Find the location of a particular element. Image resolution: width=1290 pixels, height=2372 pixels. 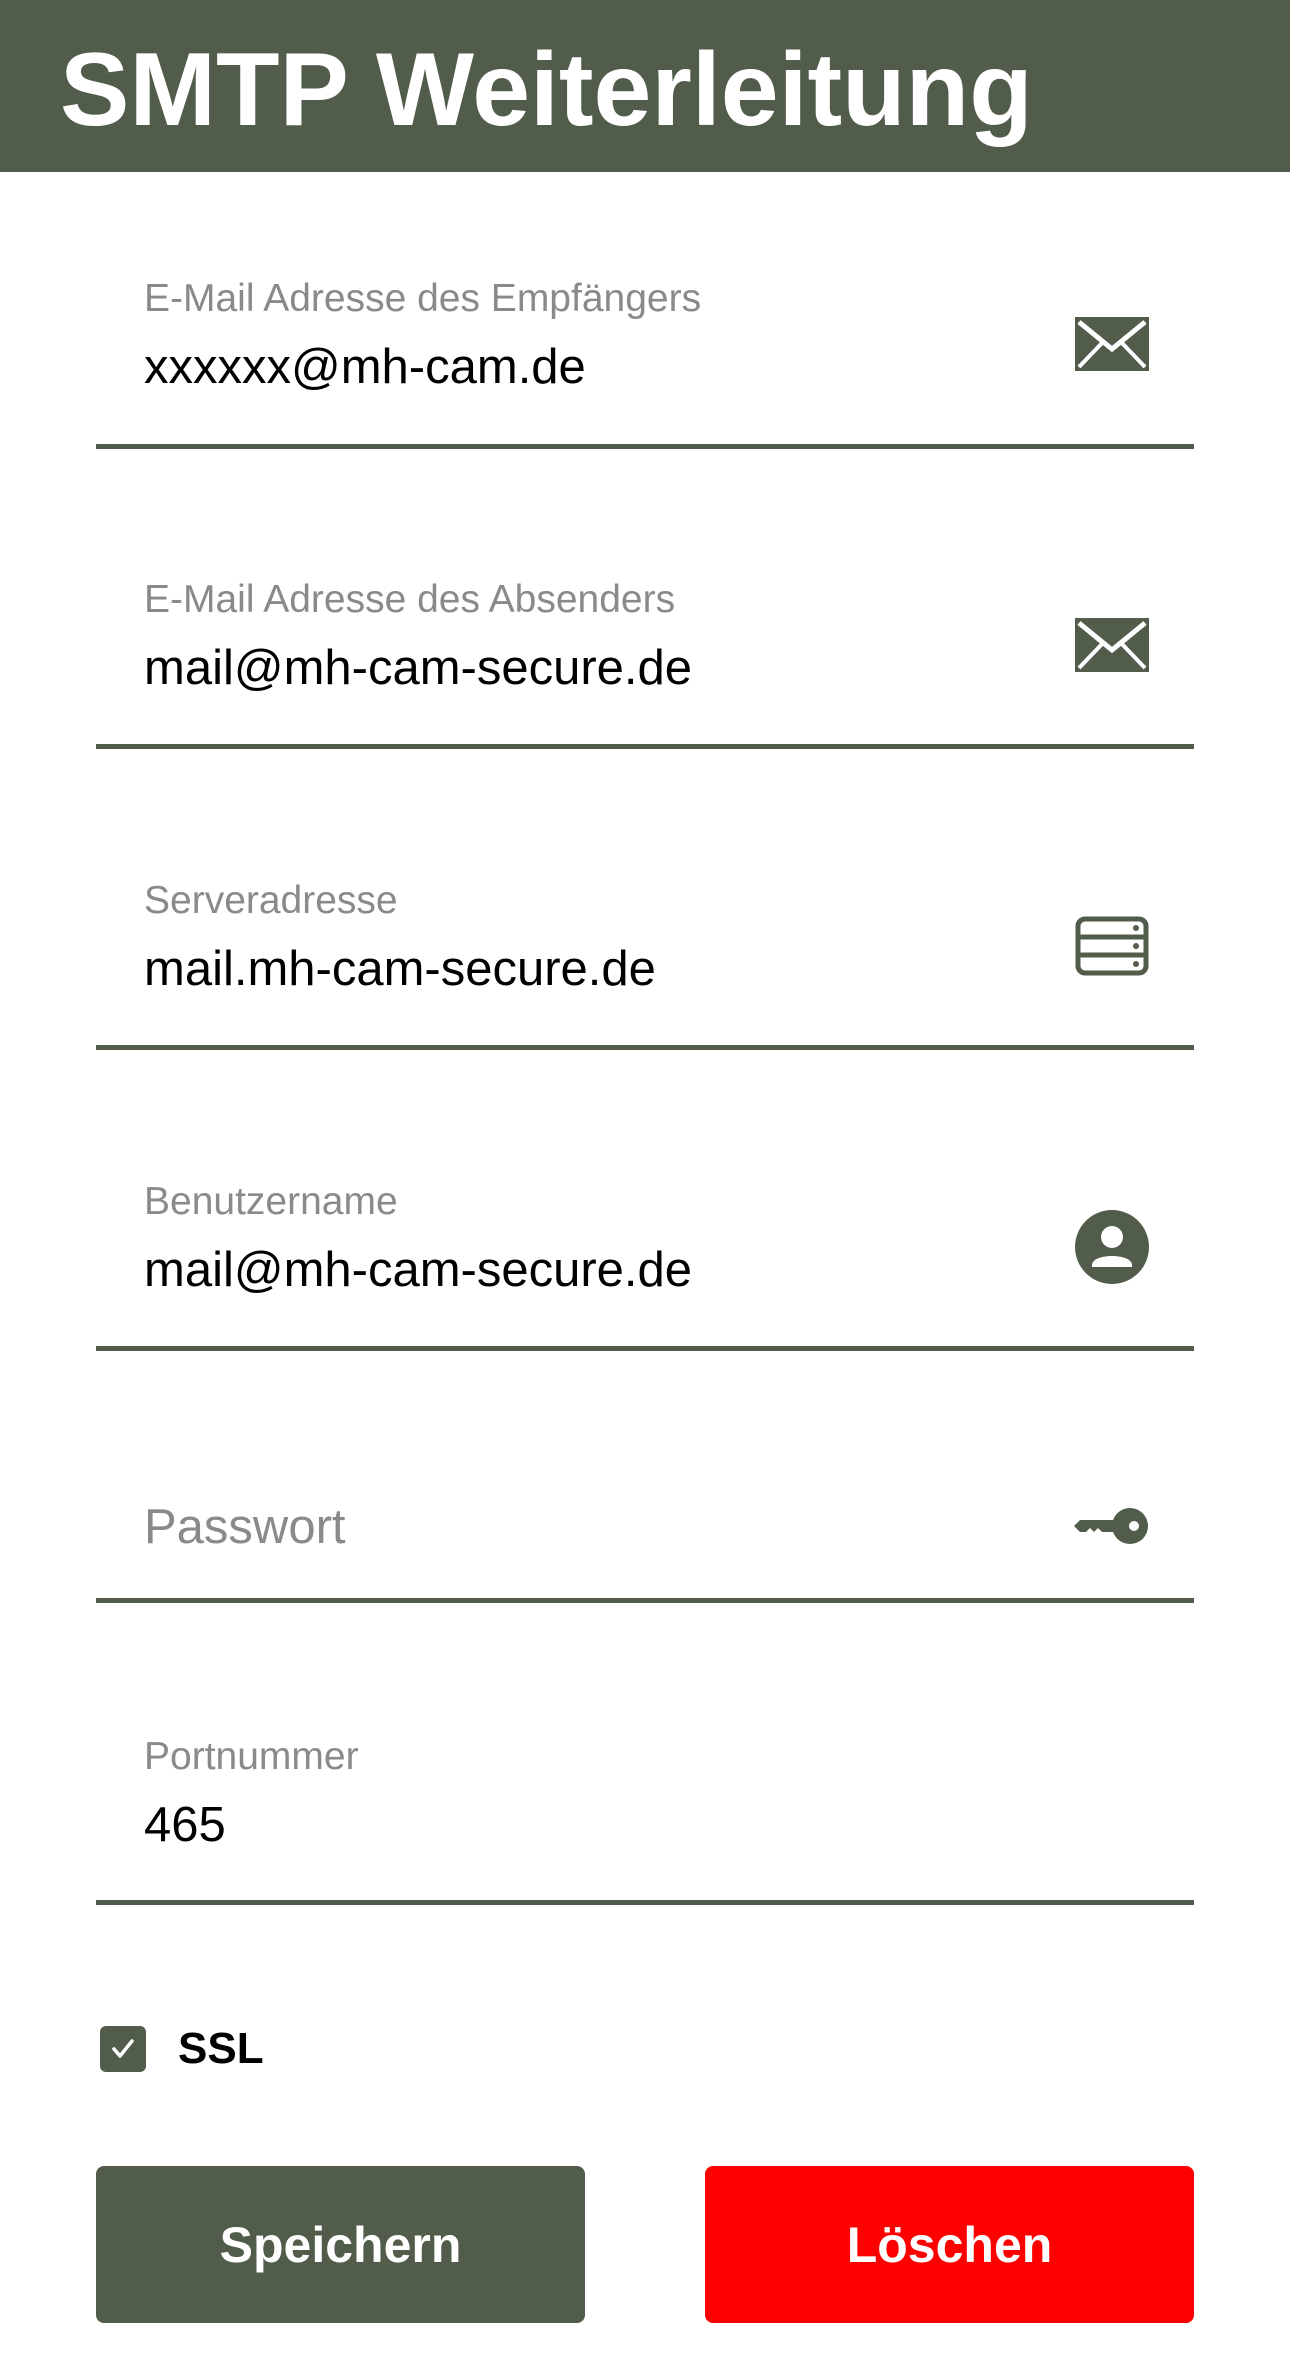

server-address-label: Serveradresse is located at coordinates (271, 900).